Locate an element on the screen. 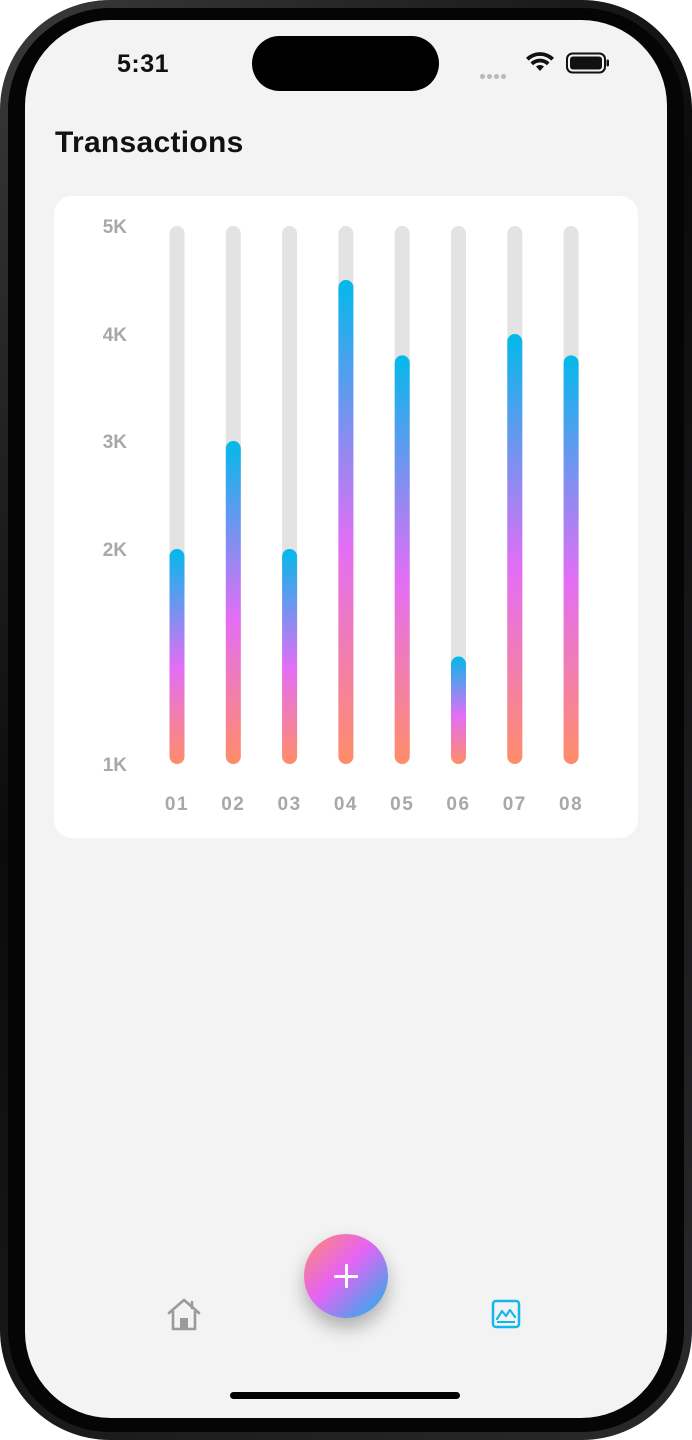 The width and height of the screenshot is (692, 1440). chart-icon is located at coordinates (506, 1314).